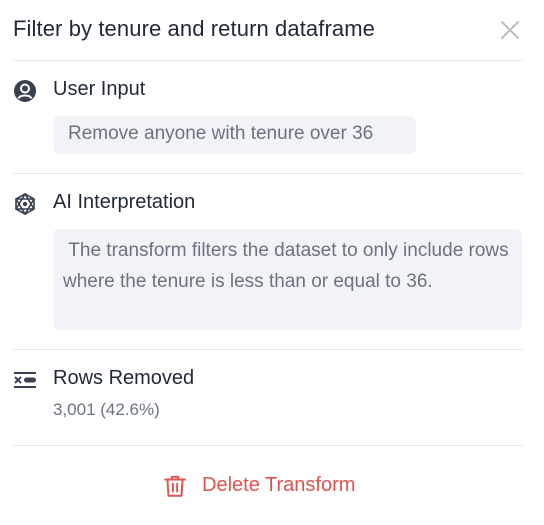  I want to click on trash-icon, so click(175, 486).